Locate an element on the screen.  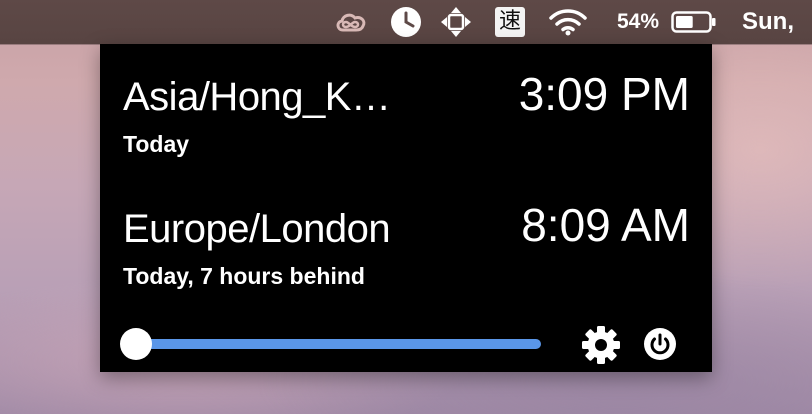
menu-bar: 速 54% Sun, is located at coordinates (406, 22).